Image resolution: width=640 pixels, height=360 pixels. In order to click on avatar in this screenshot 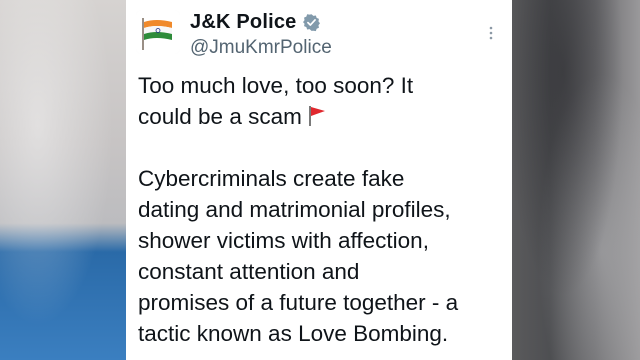, I will do `click(158, 32)`.